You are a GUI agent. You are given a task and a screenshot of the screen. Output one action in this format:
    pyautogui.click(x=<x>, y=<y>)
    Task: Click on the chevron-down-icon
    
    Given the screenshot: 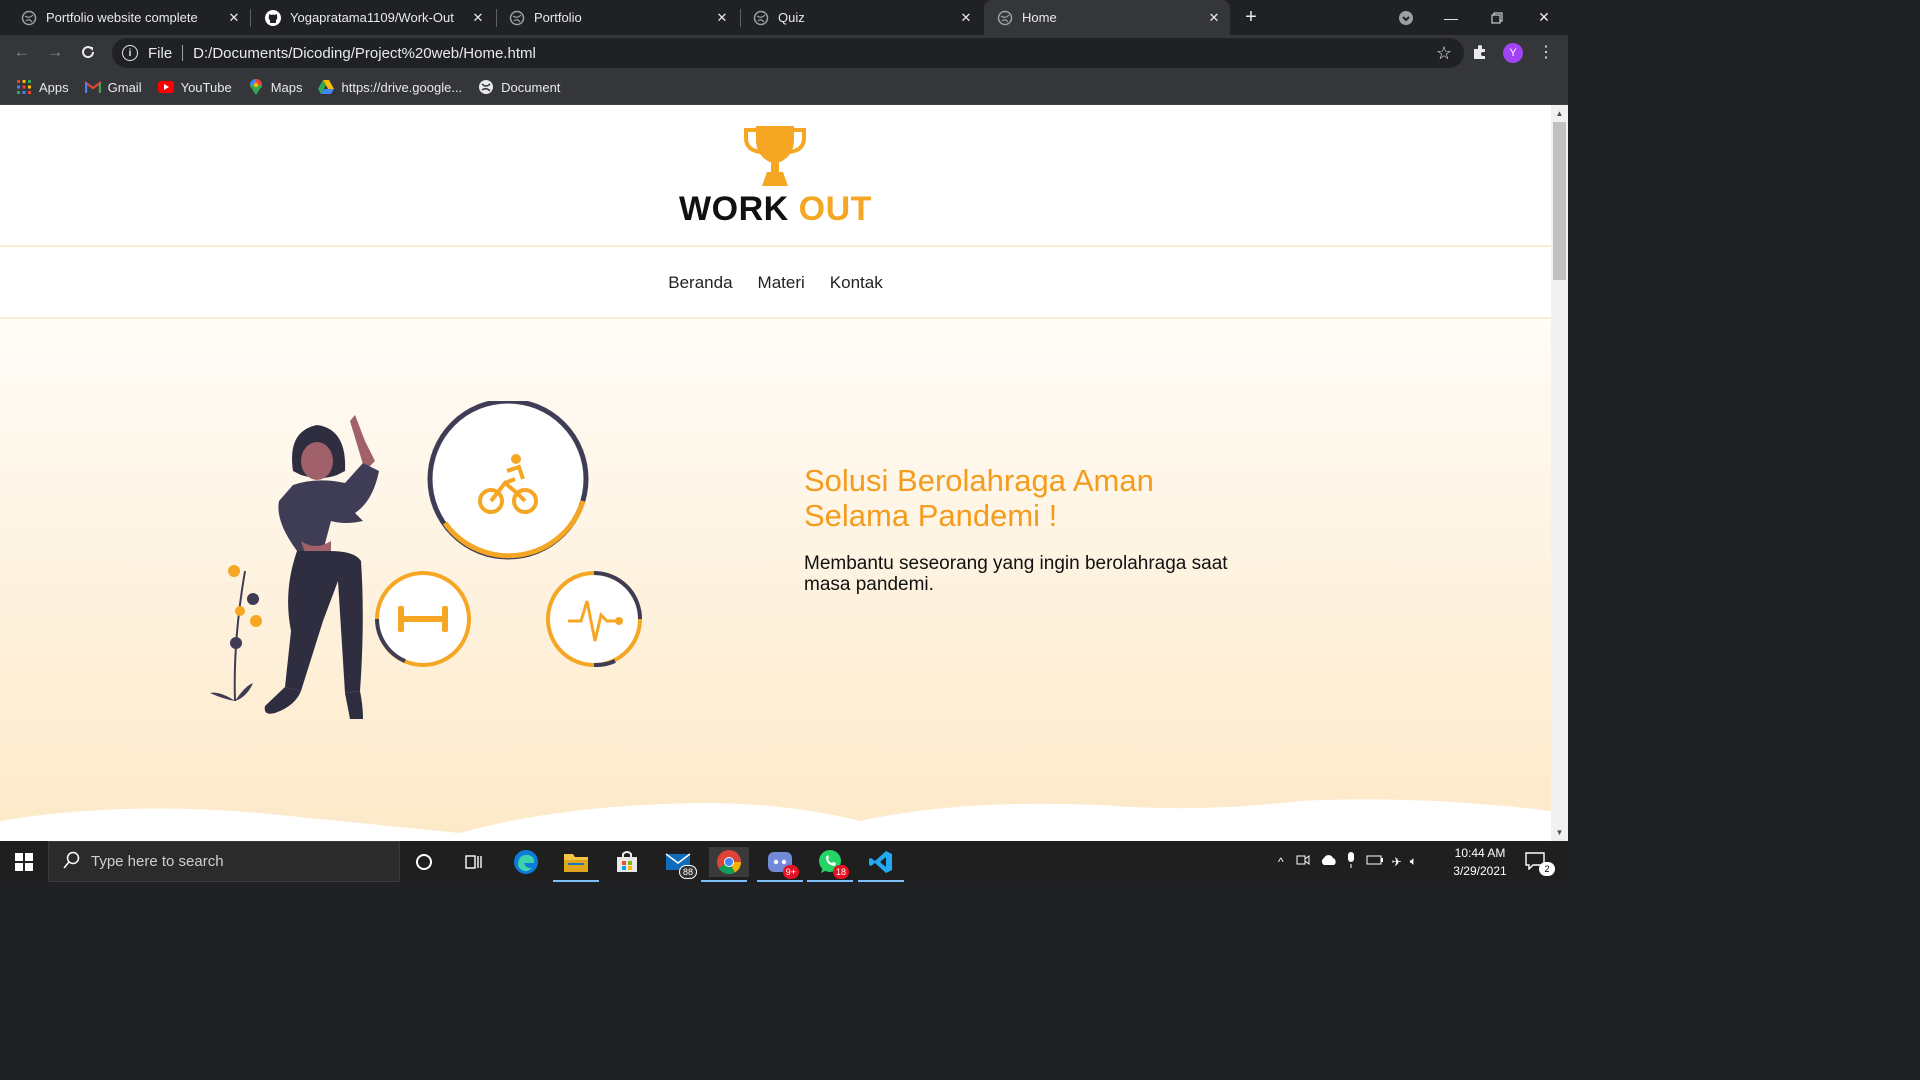 What is the action you would take?
    pyautogui.click(x=1406, y=17)
    